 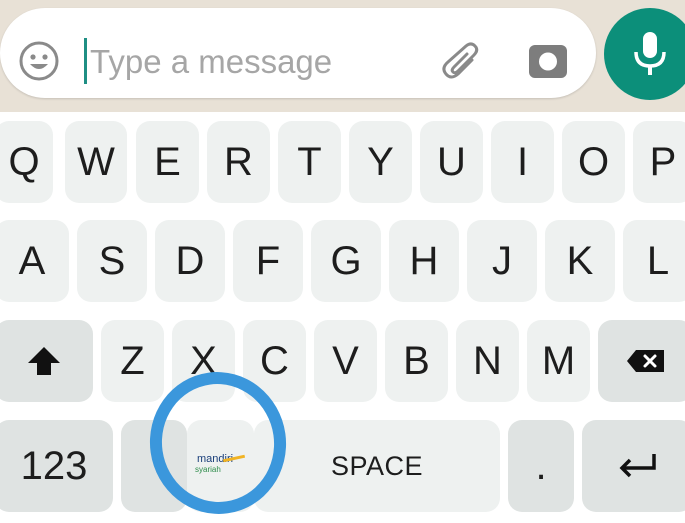 What do you see at coordinates (112, 261) in the screenshot?
I see `key-s: S` at bounding box center [112, 261].